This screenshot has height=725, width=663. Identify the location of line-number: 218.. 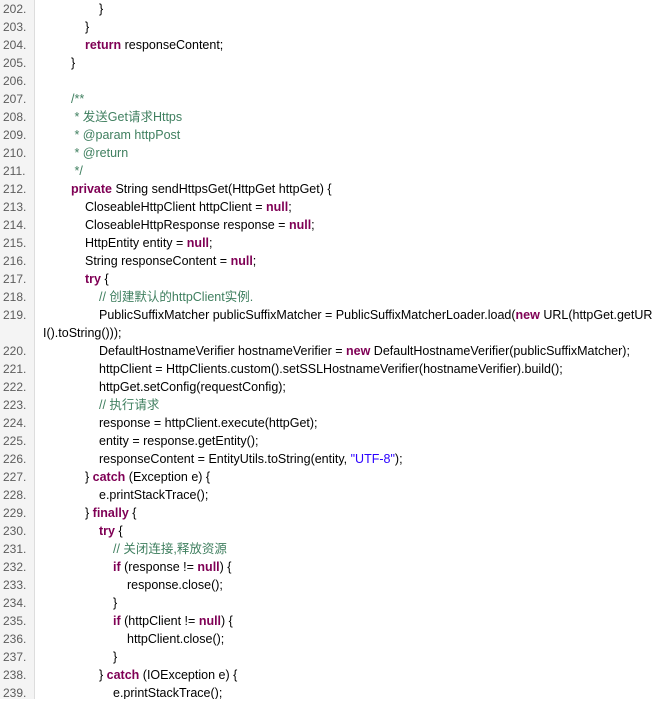
(15, 297).